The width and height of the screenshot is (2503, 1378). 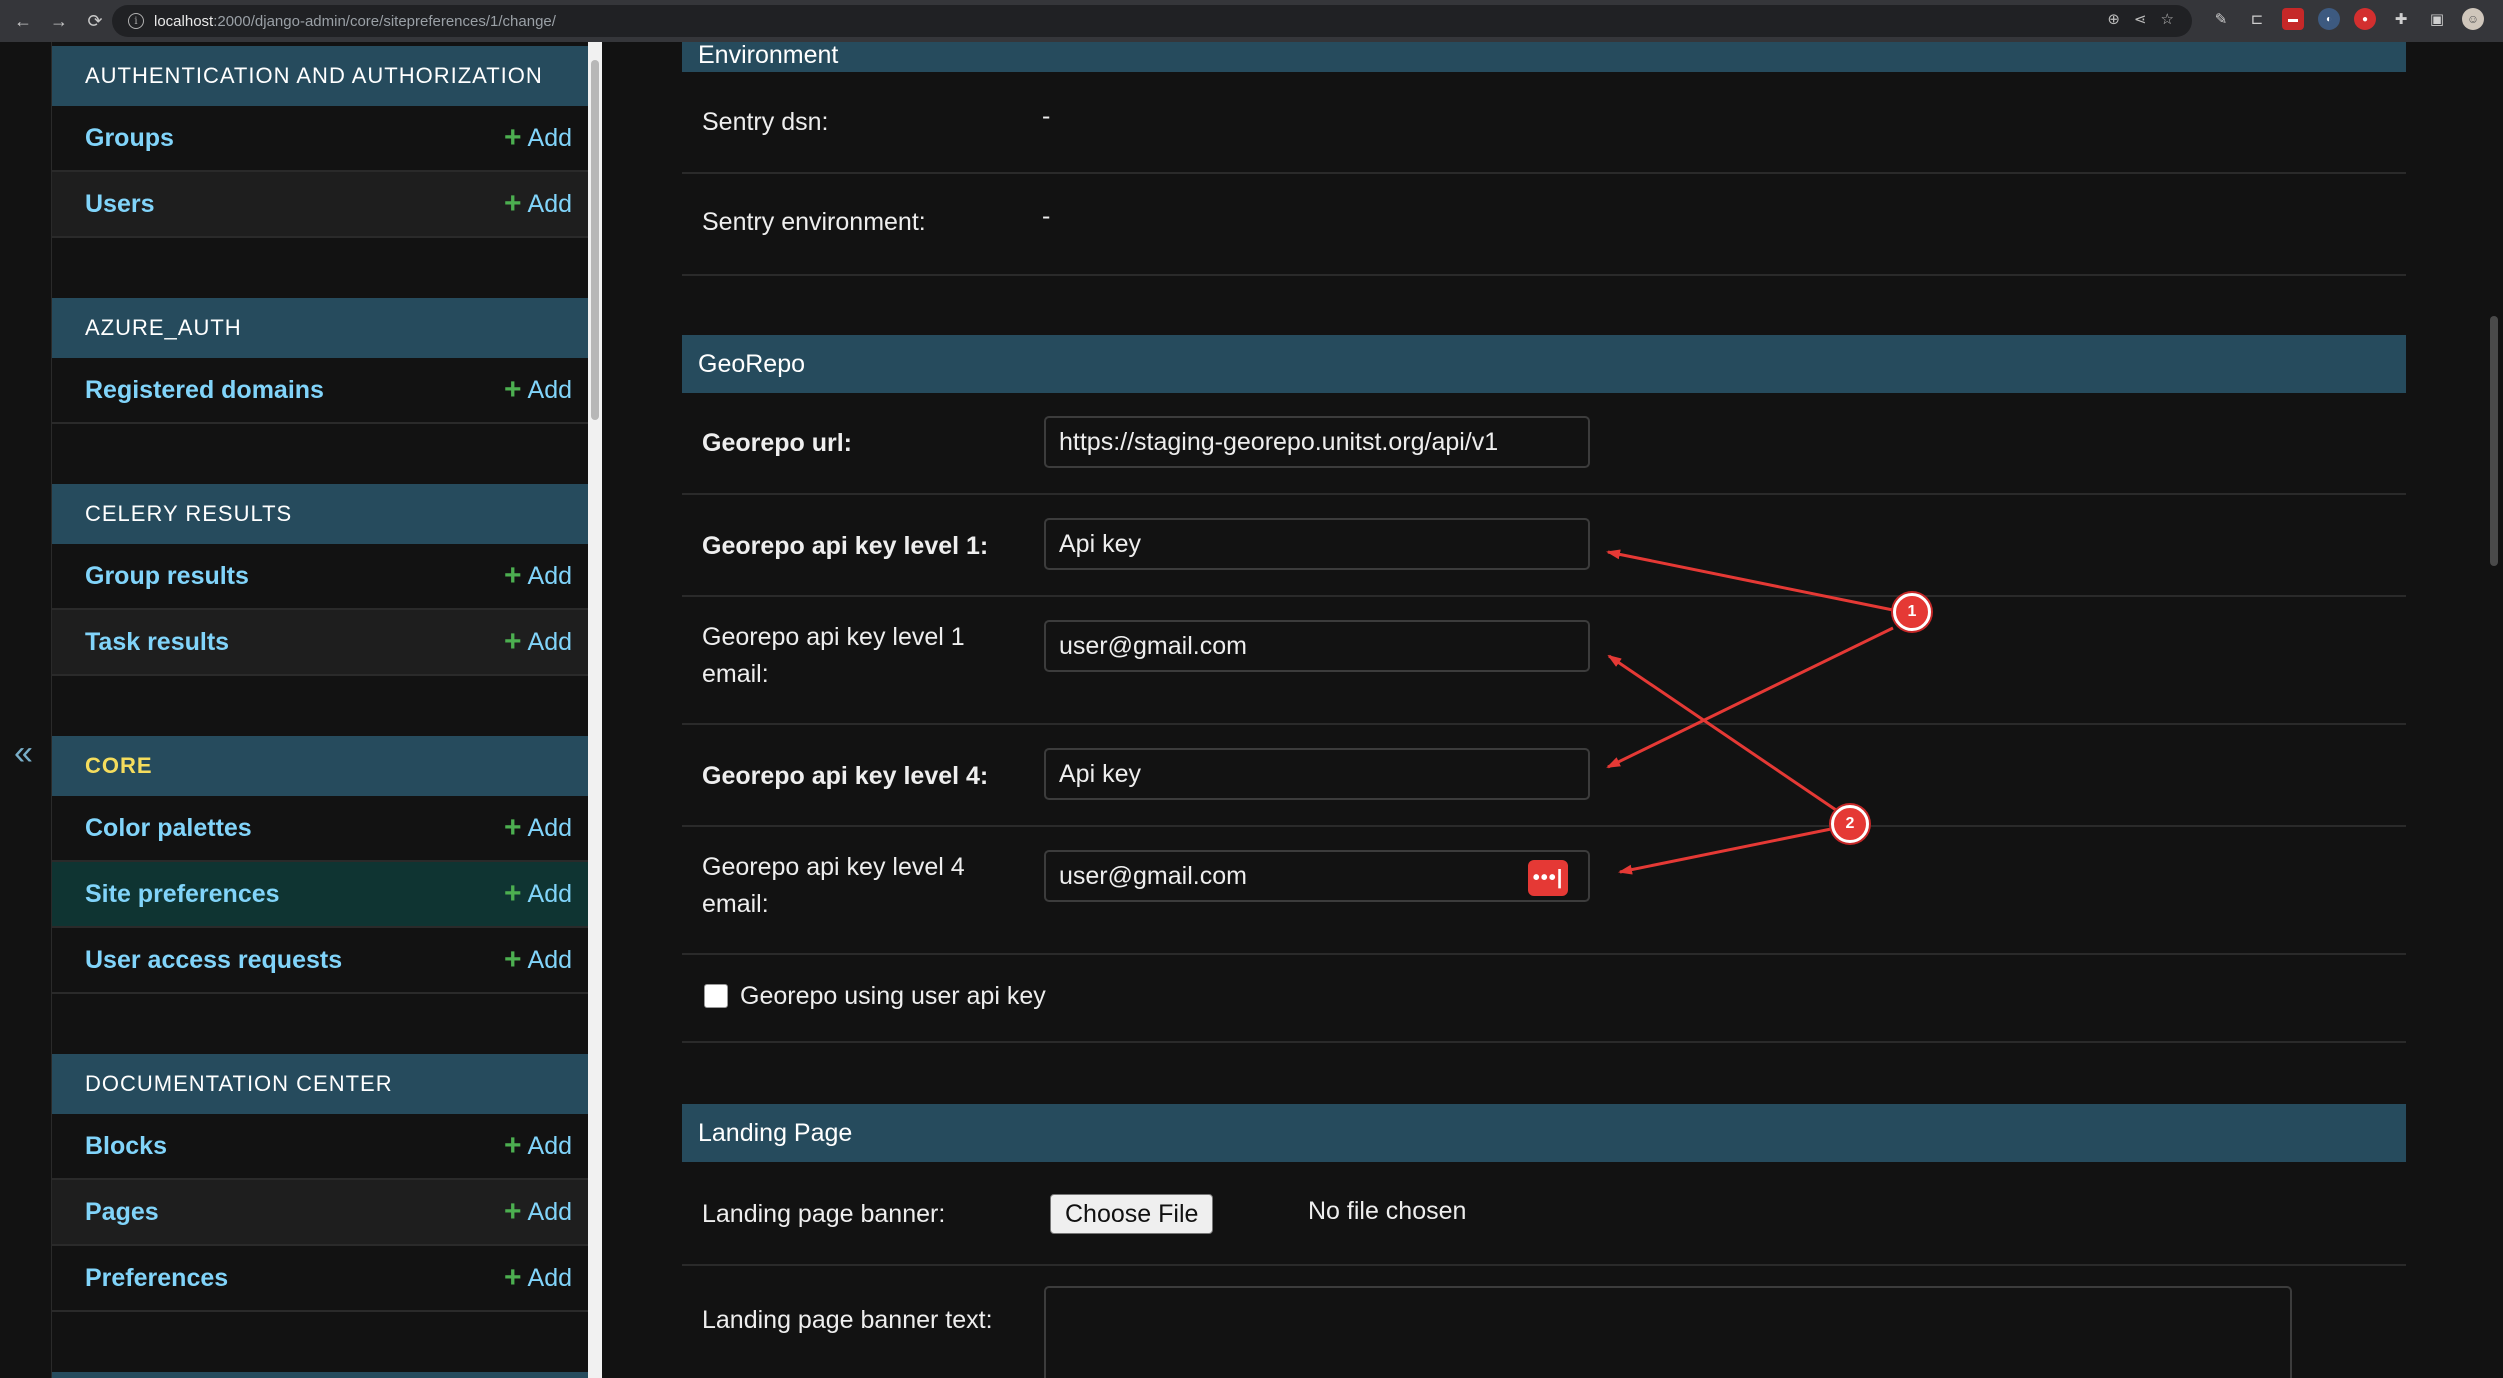 I want to click on sidebar-item-users: Users + Add, so click(x=320, y=205).